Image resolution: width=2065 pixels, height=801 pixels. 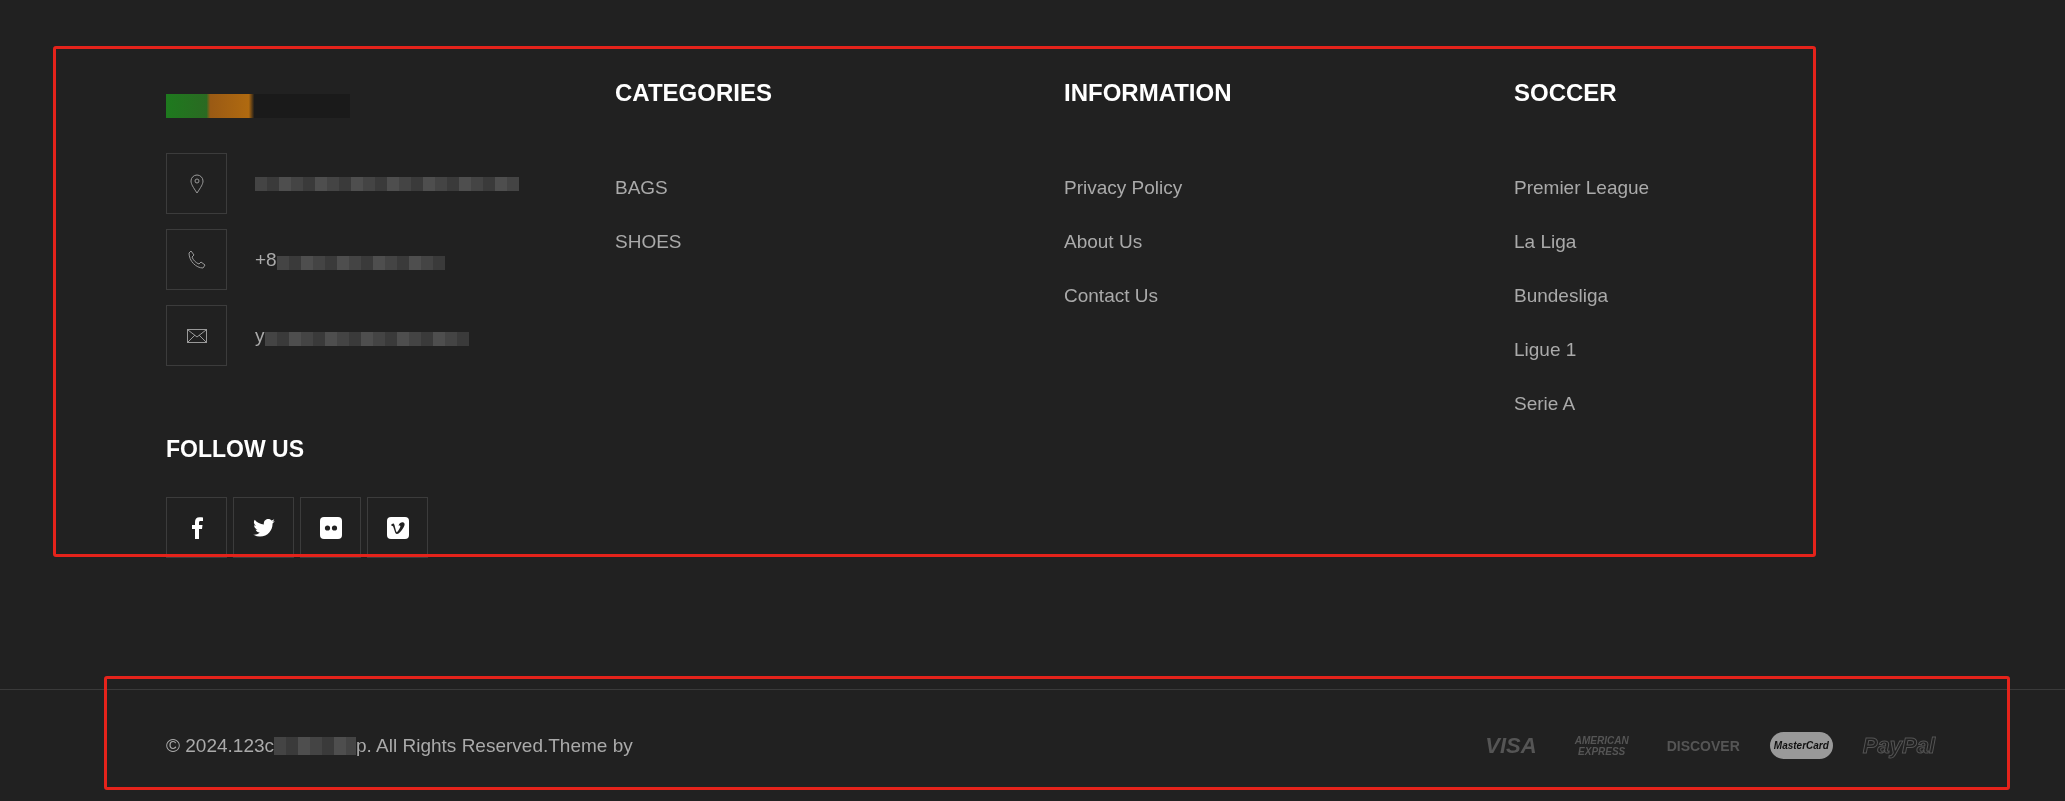 I want to click on facebook-icon, so click(x=196, y=527).